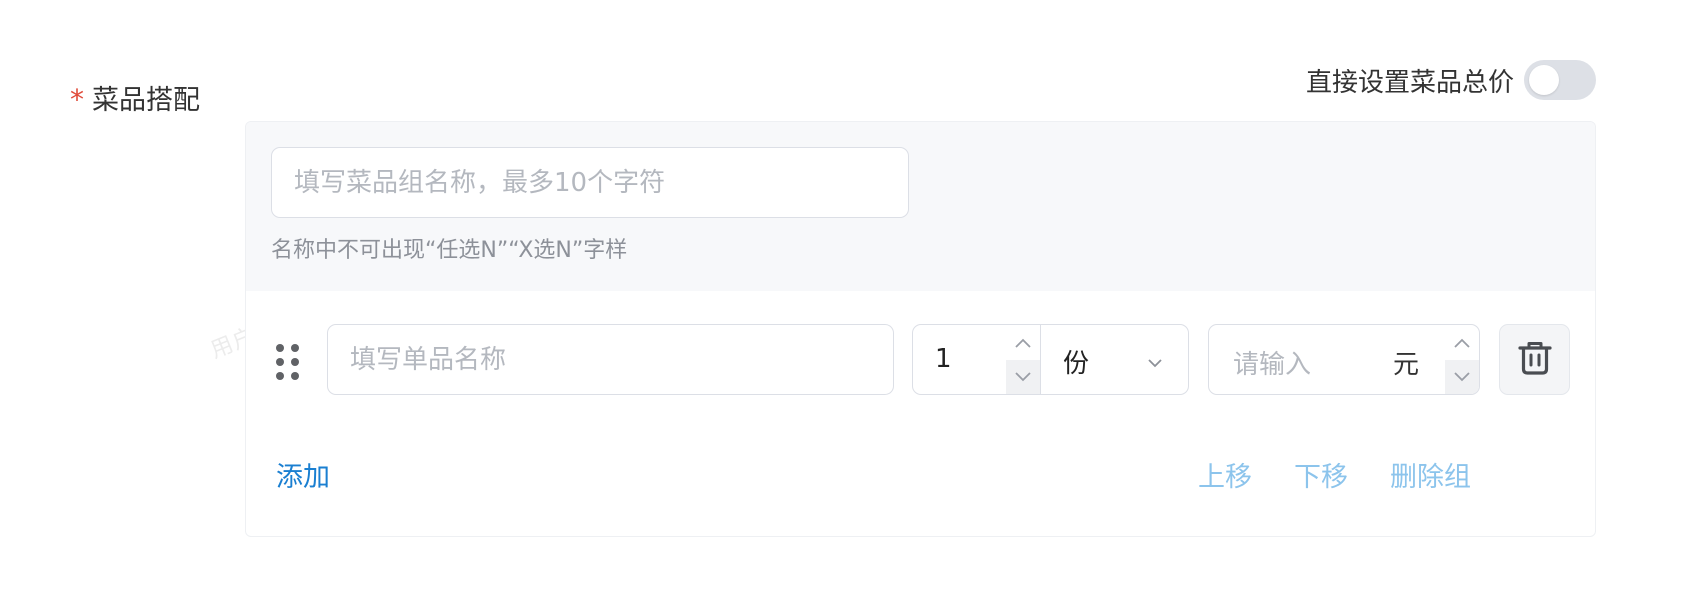  What do you see at coordinates (449, 250) in the screenshot?
I see `group-name-hint: 名称中不可出现“任选N”“X选N”字样` at bounding box center [449, 250].